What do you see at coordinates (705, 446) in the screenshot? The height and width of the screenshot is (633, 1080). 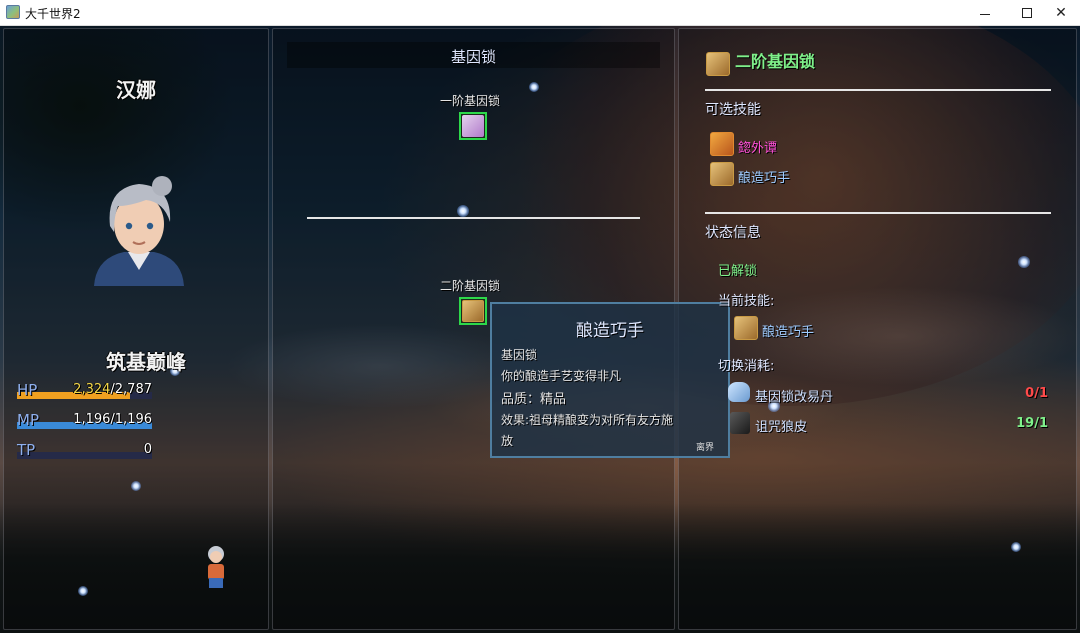 I see `tooltip-close-hint: 离界` at bounding box center [705, 446].